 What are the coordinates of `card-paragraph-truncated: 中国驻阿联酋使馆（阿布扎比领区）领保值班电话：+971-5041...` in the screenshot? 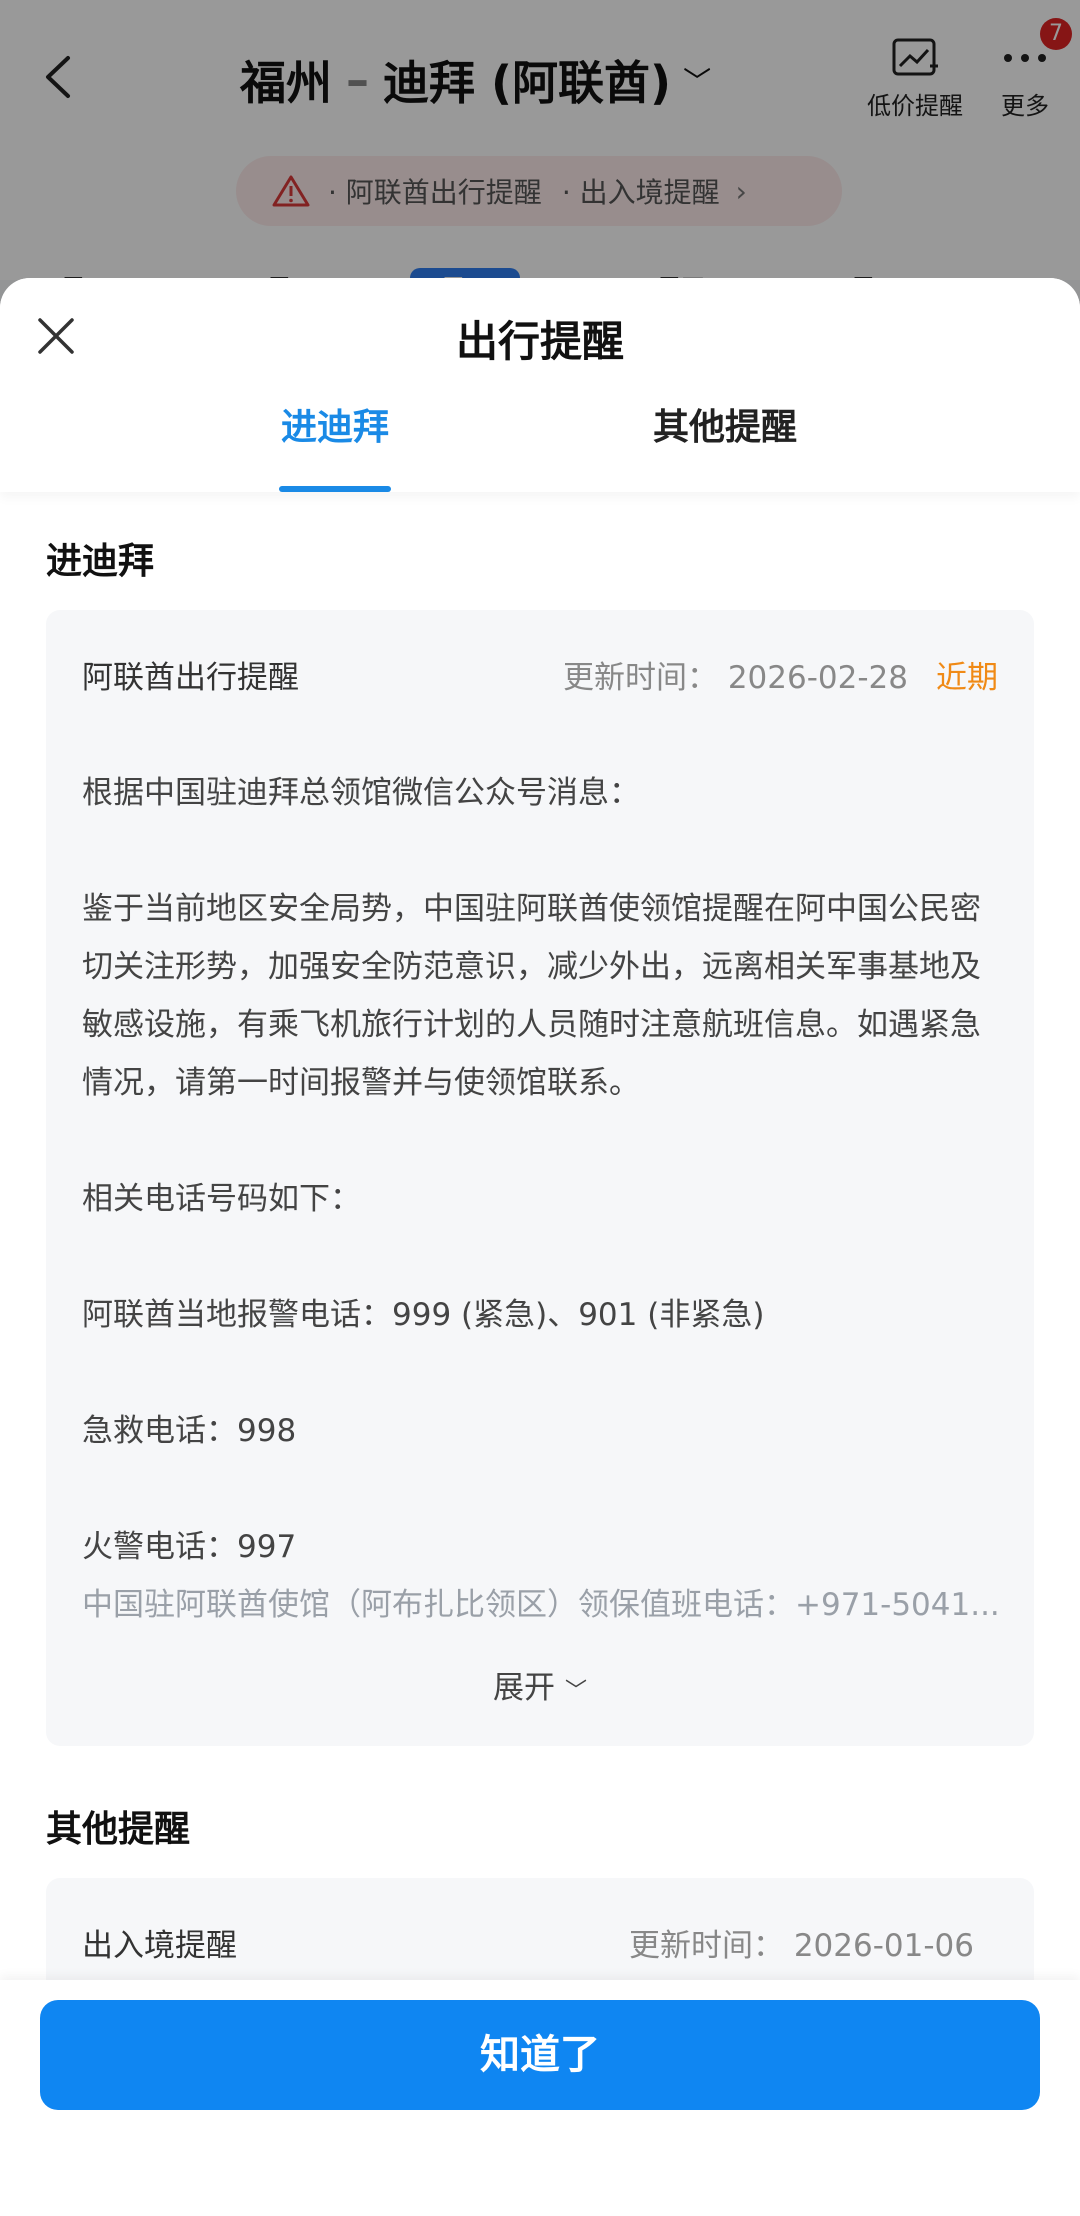 It's located at (541, 1605).